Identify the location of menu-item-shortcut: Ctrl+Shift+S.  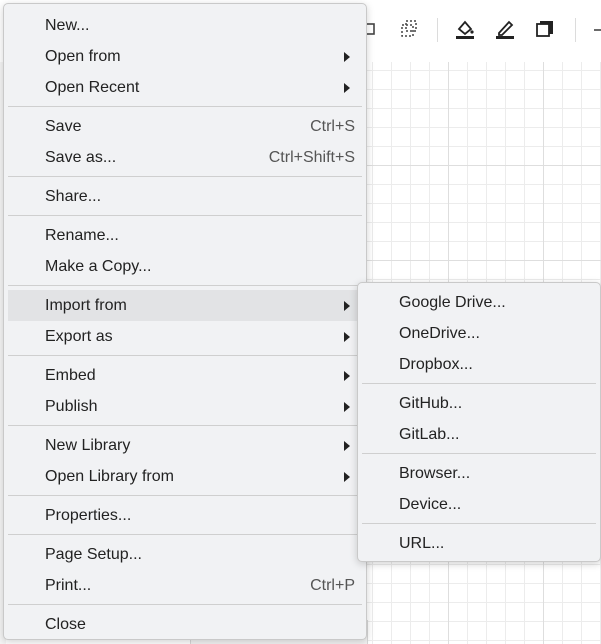
(311, 157).